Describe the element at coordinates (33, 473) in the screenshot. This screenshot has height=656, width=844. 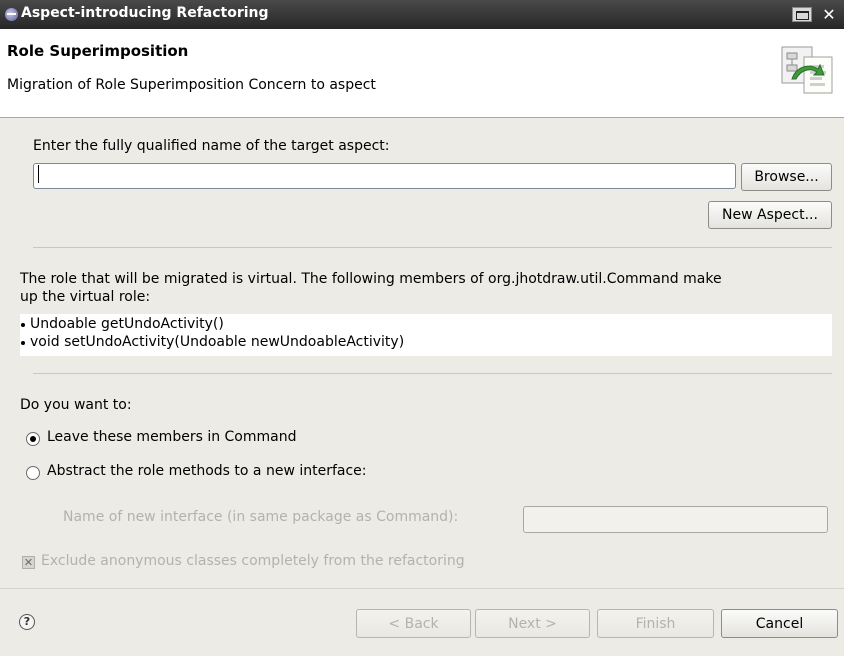
I see `abstract-interface-radio` at that location.